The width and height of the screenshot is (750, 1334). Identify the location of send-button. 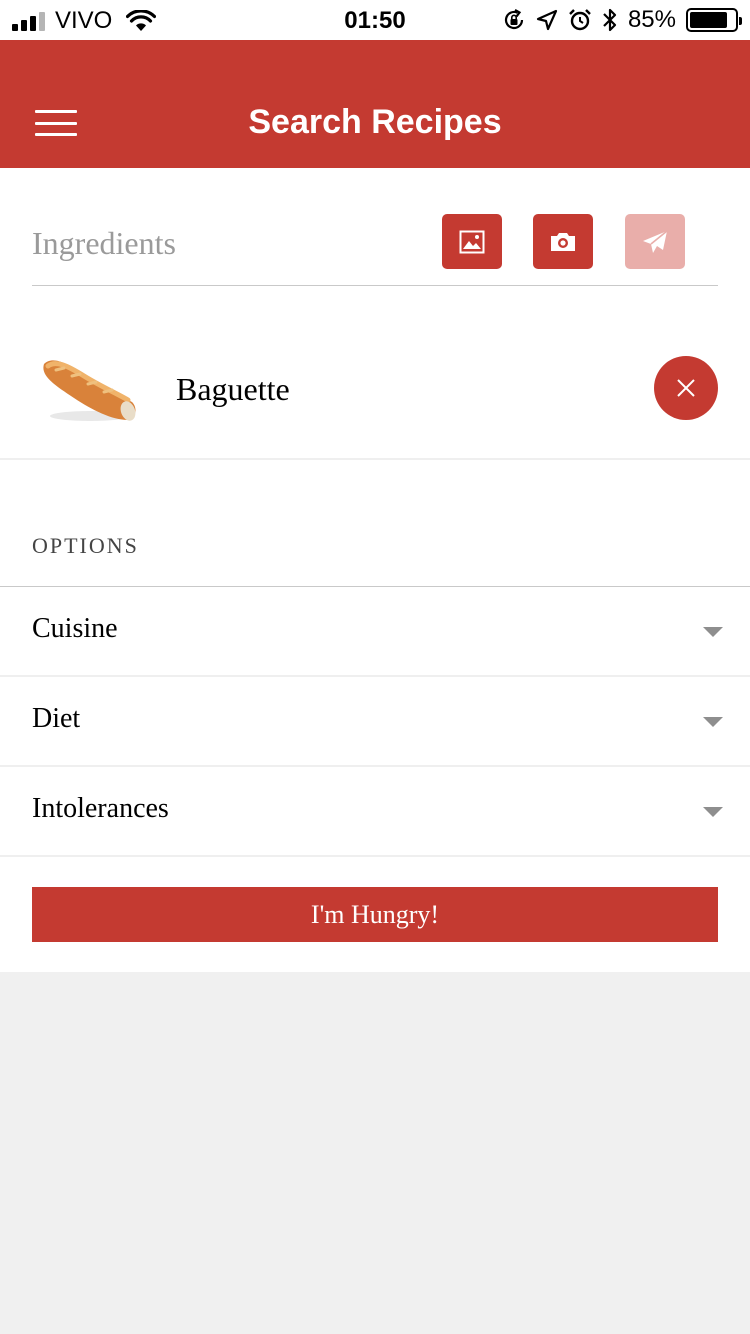
(655, 241).